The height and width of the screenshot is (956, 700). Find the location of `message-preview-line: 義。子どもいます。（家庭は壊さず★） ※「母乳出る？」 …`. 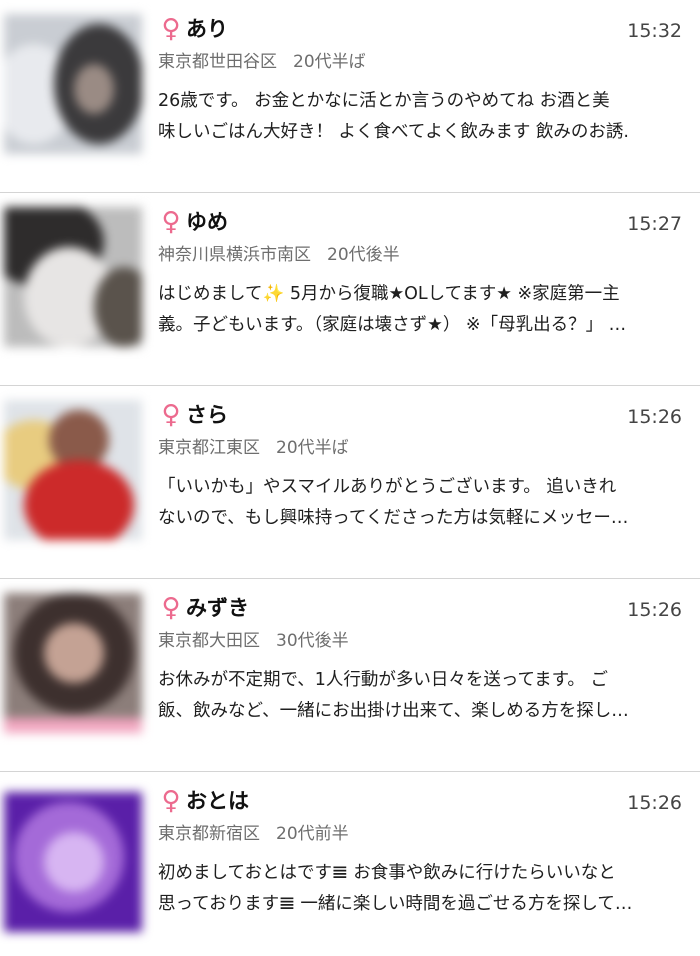

message-preview-line: 義。子どもいます。（家庭は壊さず★） ※「母乳出る？」 … is located at coordinates (392, 325).